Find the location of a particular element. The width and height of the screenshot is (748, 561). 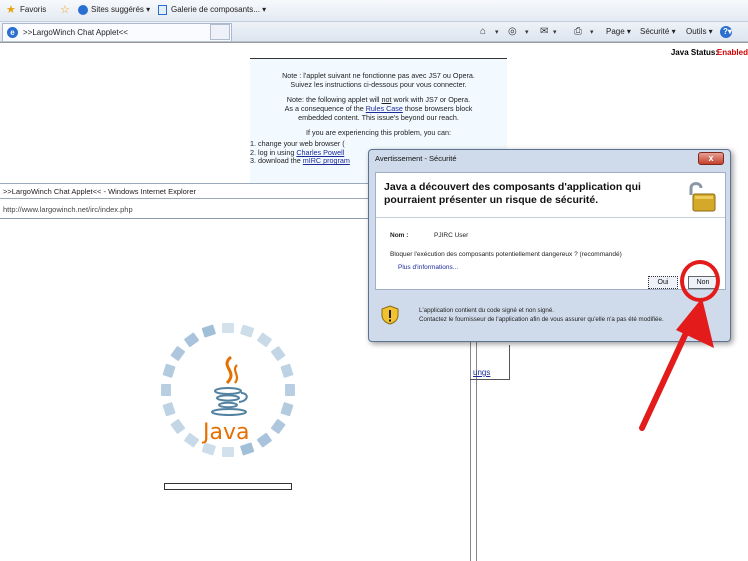

security-menu: Sécurité ▾ is located at coordinates (658, 31).